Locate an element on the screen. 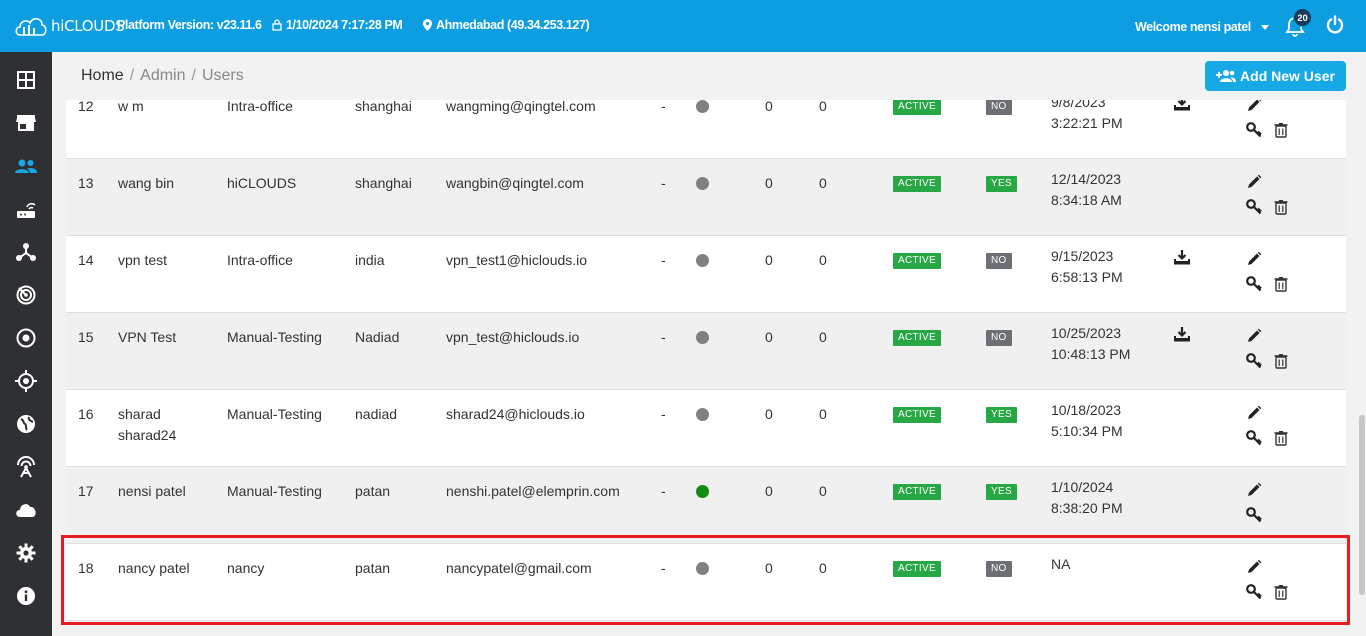 The image size is (1366, 636). sidebar-item-globe is located at coordinates (26, 423).